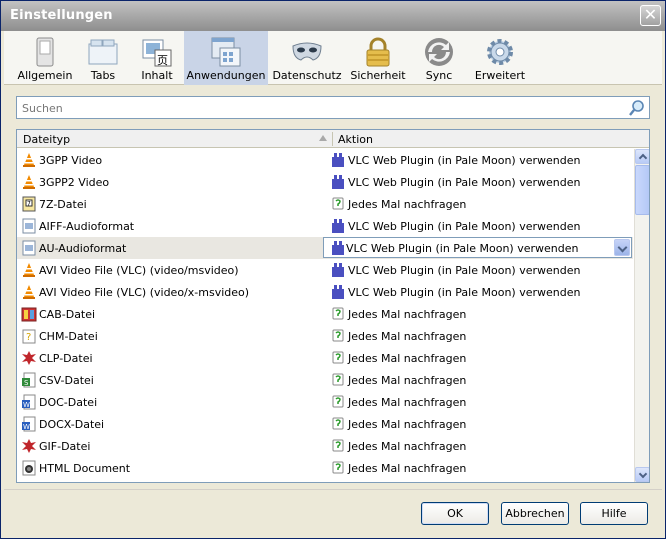 Image resolution: width=666 pixels, height=539 pixels. I want to click on tab-allgemein: Allgemein, so click(45, 58).